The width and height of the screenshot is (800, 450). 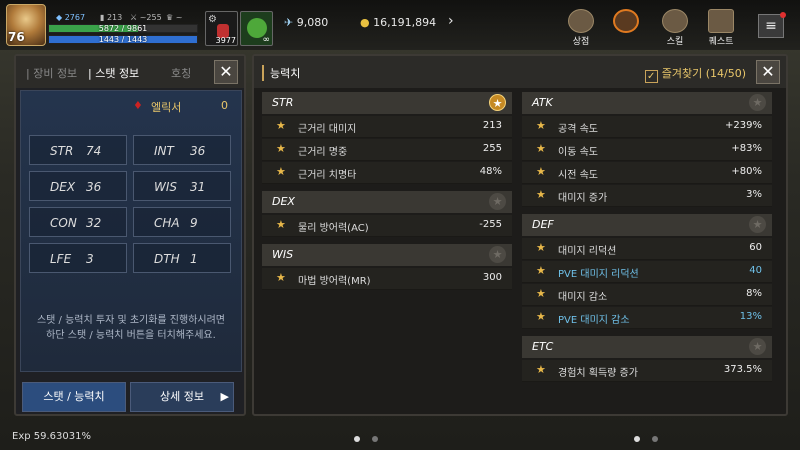 What do you see at coordinates (123, 28) in the screenshot?
I see `hp-text: 5872 / 9861` at bounding box center [123, 28].